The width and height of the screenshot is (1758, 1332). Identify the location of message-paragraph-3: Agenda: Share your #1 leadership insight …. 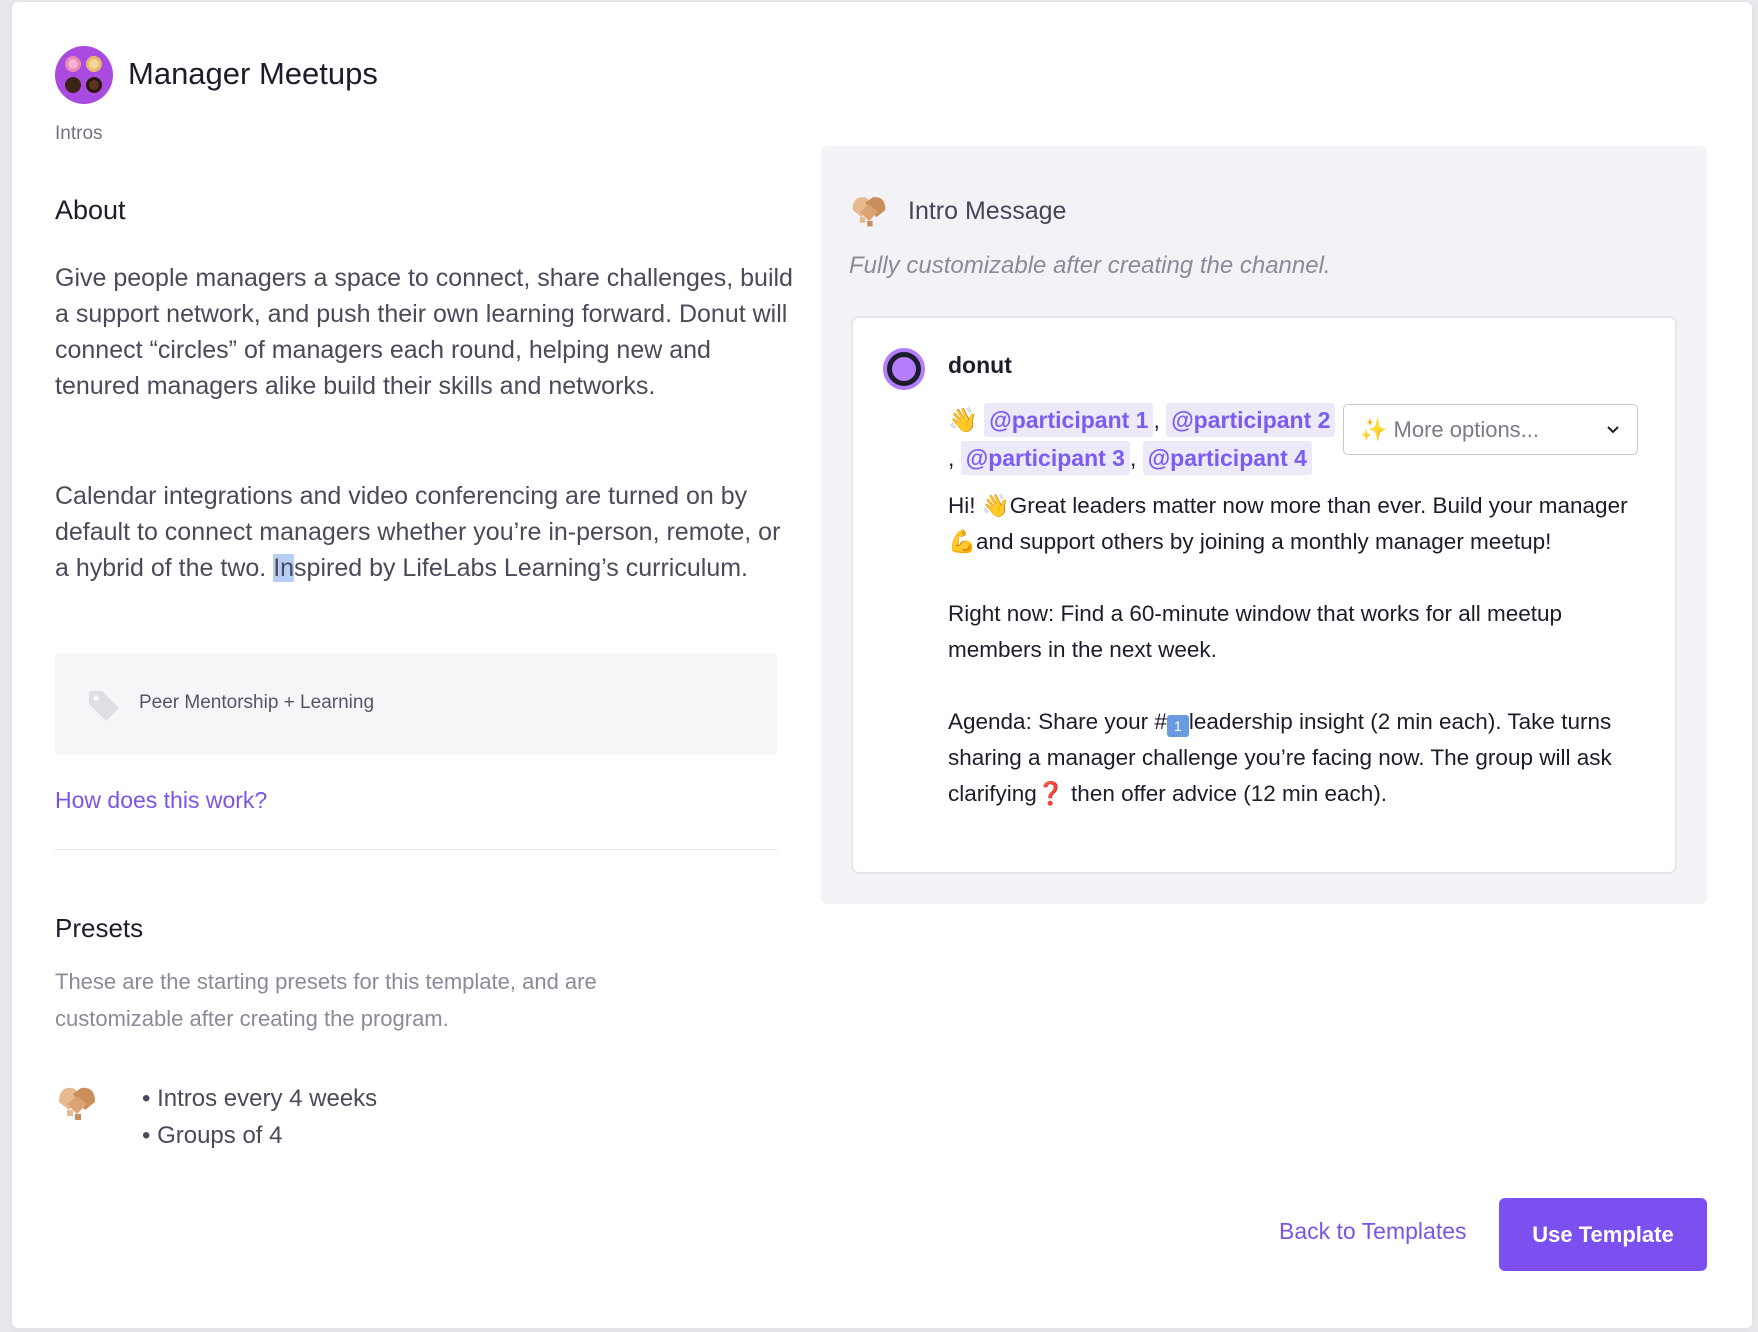
(1303, 758).